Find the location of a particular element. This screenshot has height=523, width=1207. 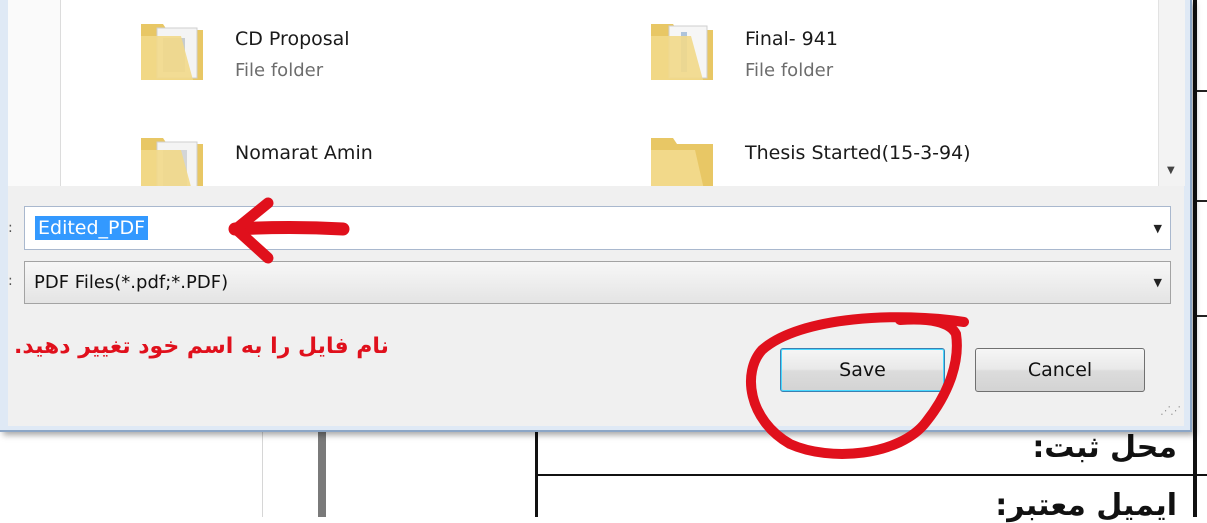

list-item: Nomarat Amin is located at coordinates (347, 157).